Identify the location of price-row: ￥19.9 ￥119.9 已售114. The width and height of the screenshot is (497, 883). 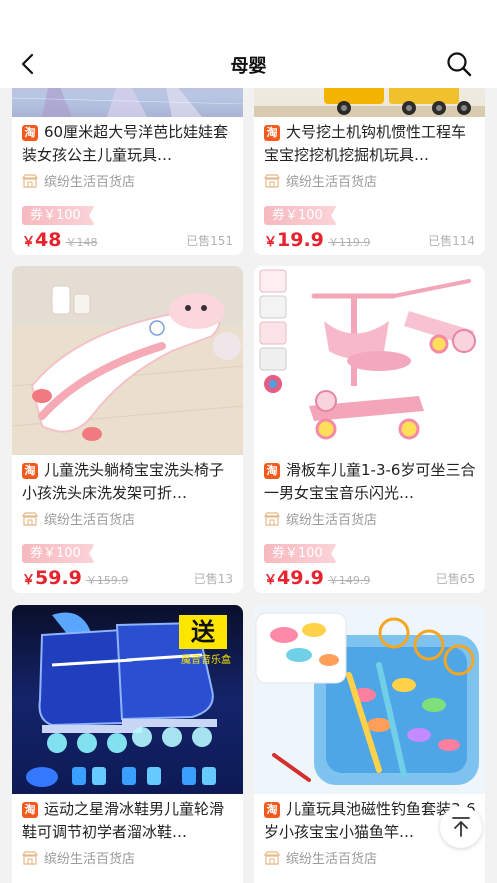
(369, 239).